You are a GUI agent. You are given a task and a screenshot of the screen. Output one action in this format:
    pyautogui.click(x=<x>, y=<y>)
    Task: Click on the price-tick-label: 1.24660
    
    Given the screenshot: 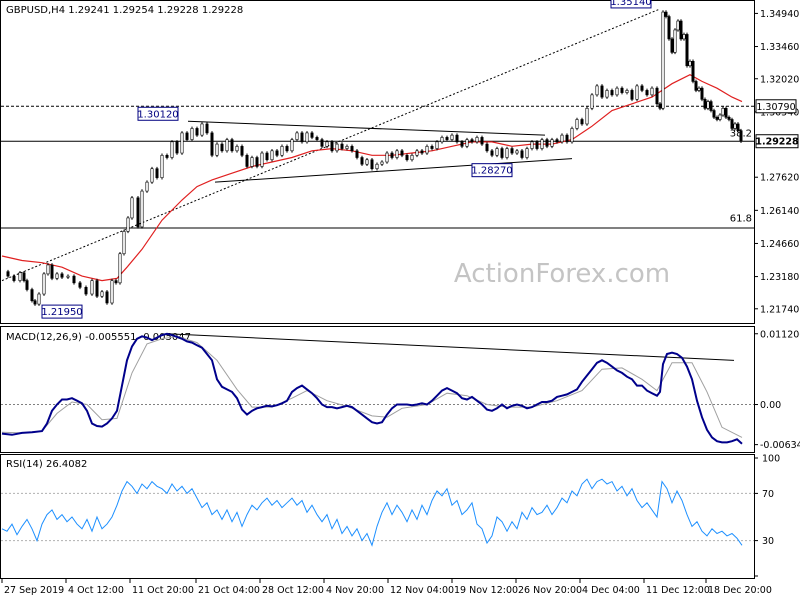 What is the action you would take?
    pyautogui.click(x=779, y=244)
    